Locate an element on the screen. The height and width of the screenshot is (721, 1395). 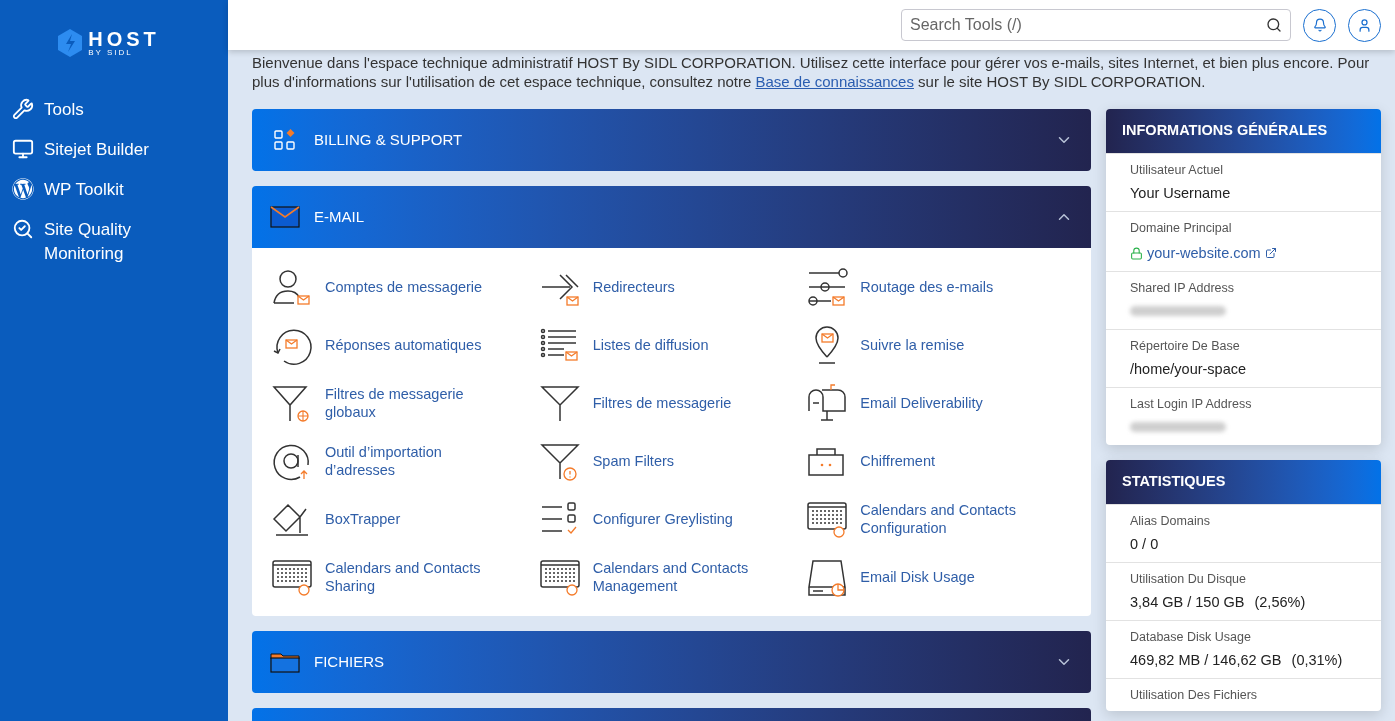
email-tool-link: Chiffrement is located at coordinates (939, 461).